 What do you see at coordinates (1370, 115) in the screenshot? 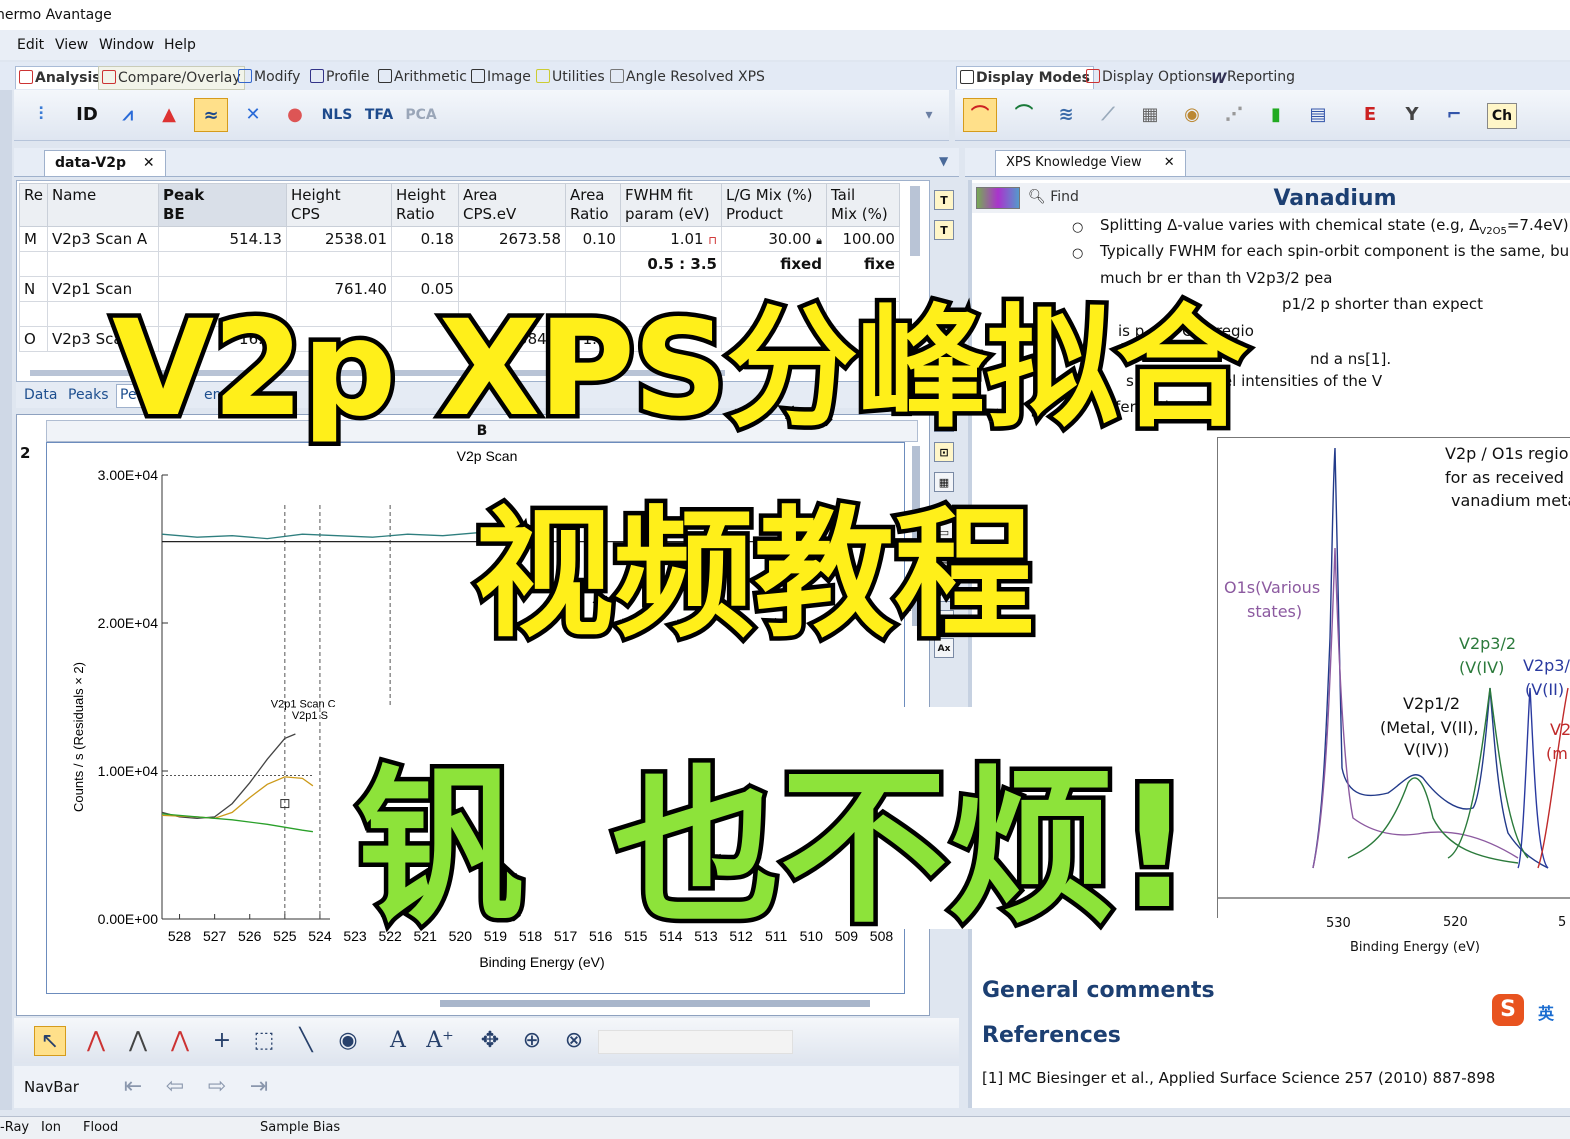
I see `energy-axis-icon: E` at bounding box center [1370, 115].